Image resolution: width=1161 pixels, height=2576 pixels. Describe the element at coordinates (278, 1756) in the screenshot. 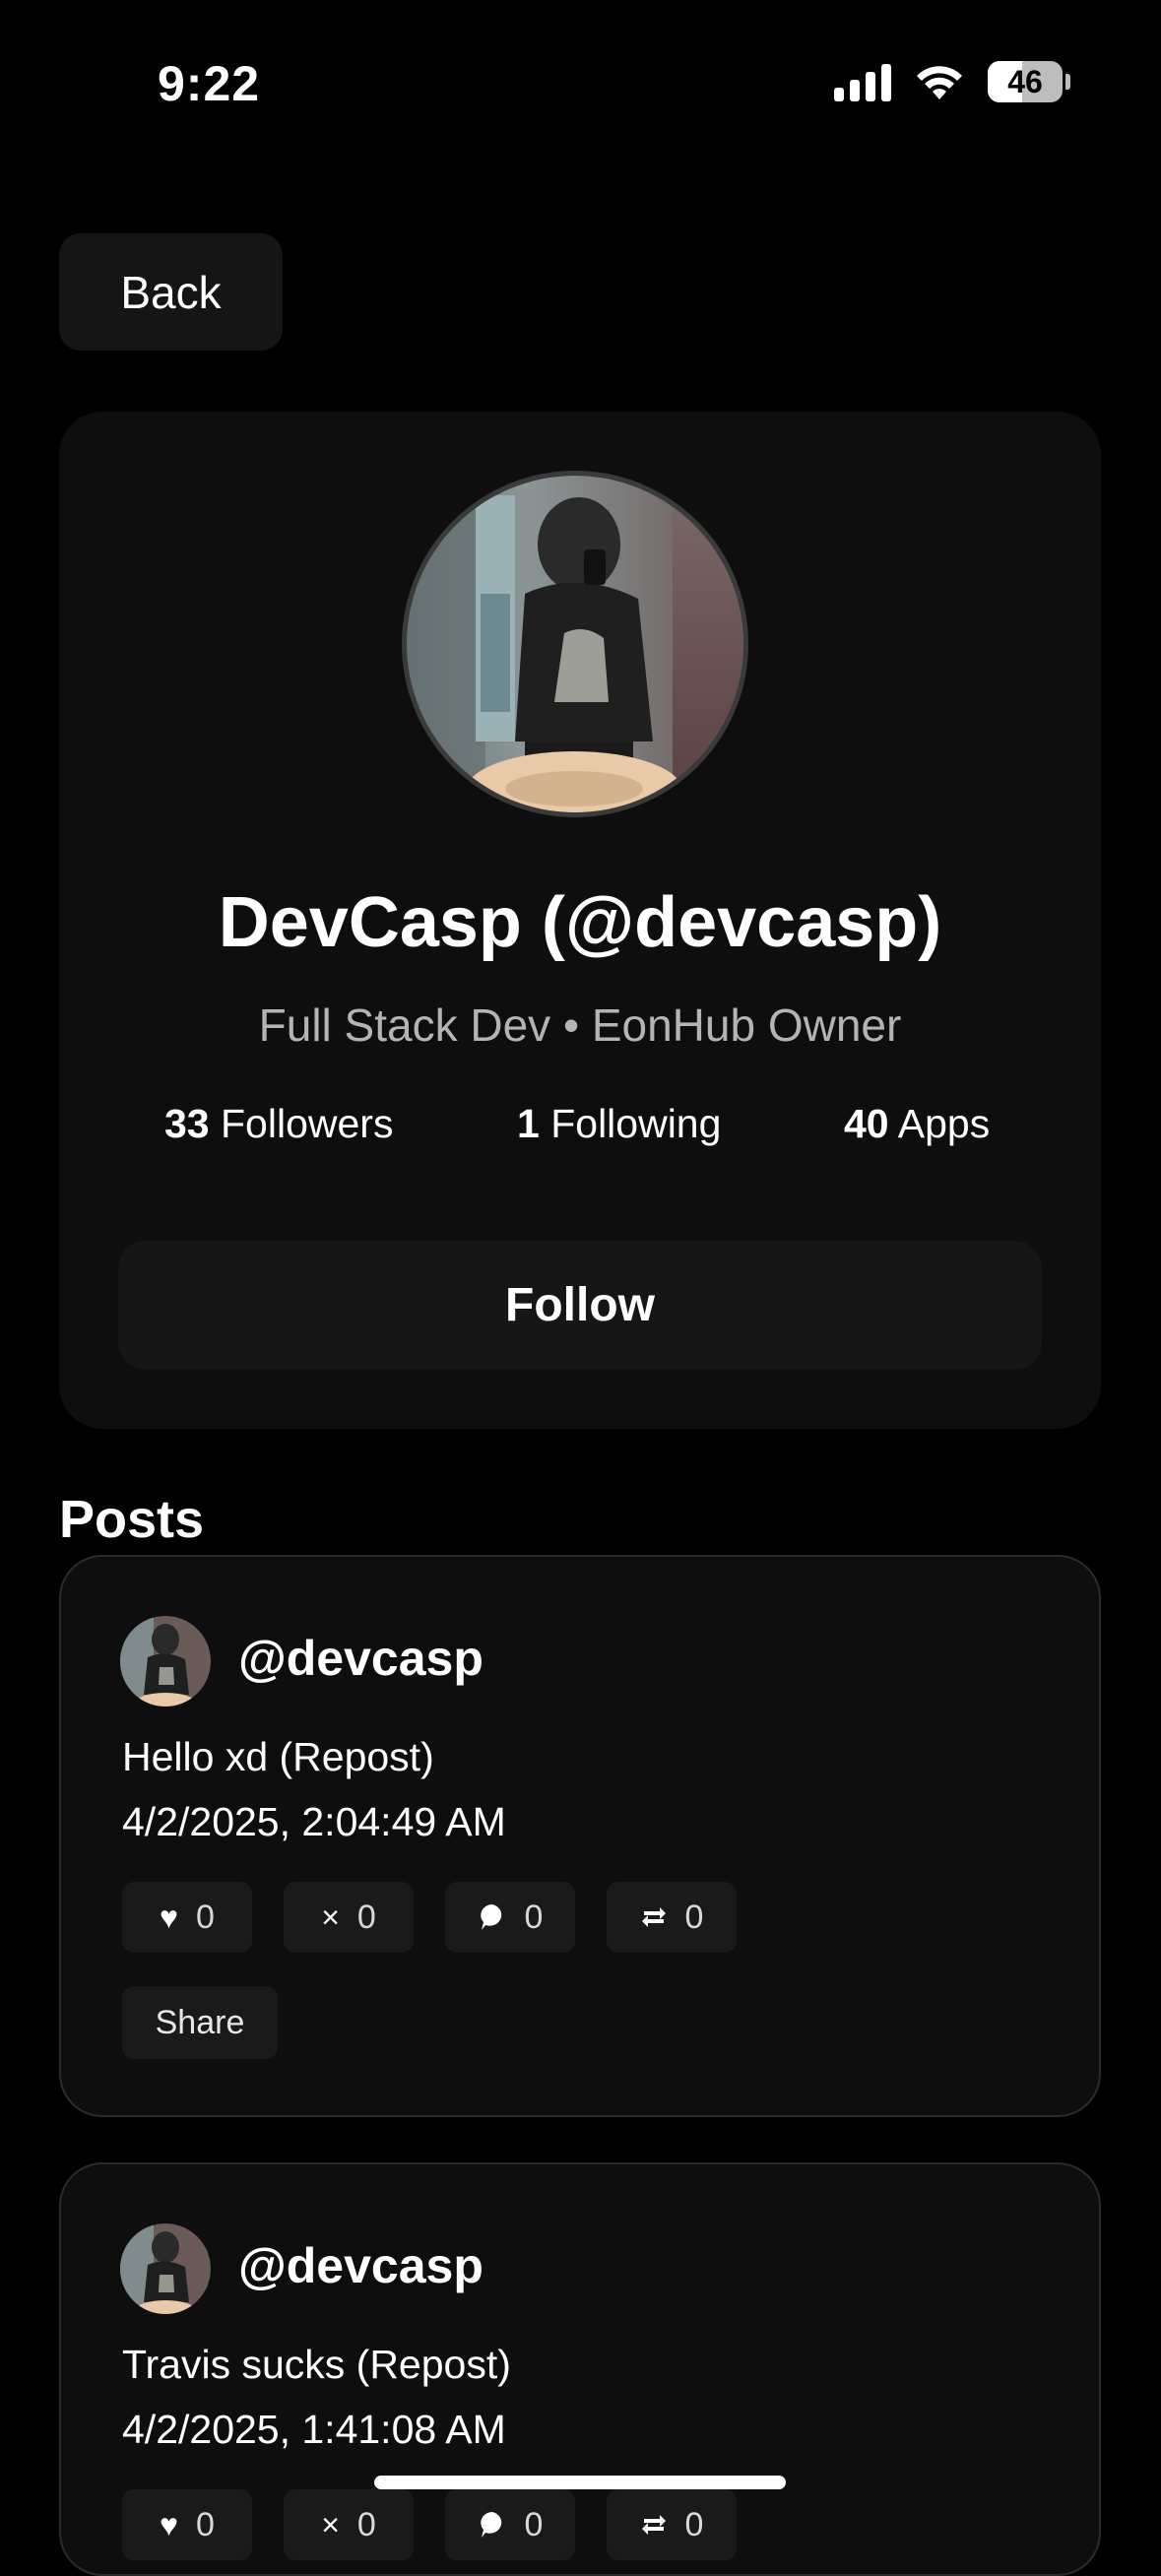

I see `post-text: Hello xd (Repost)` at that location.